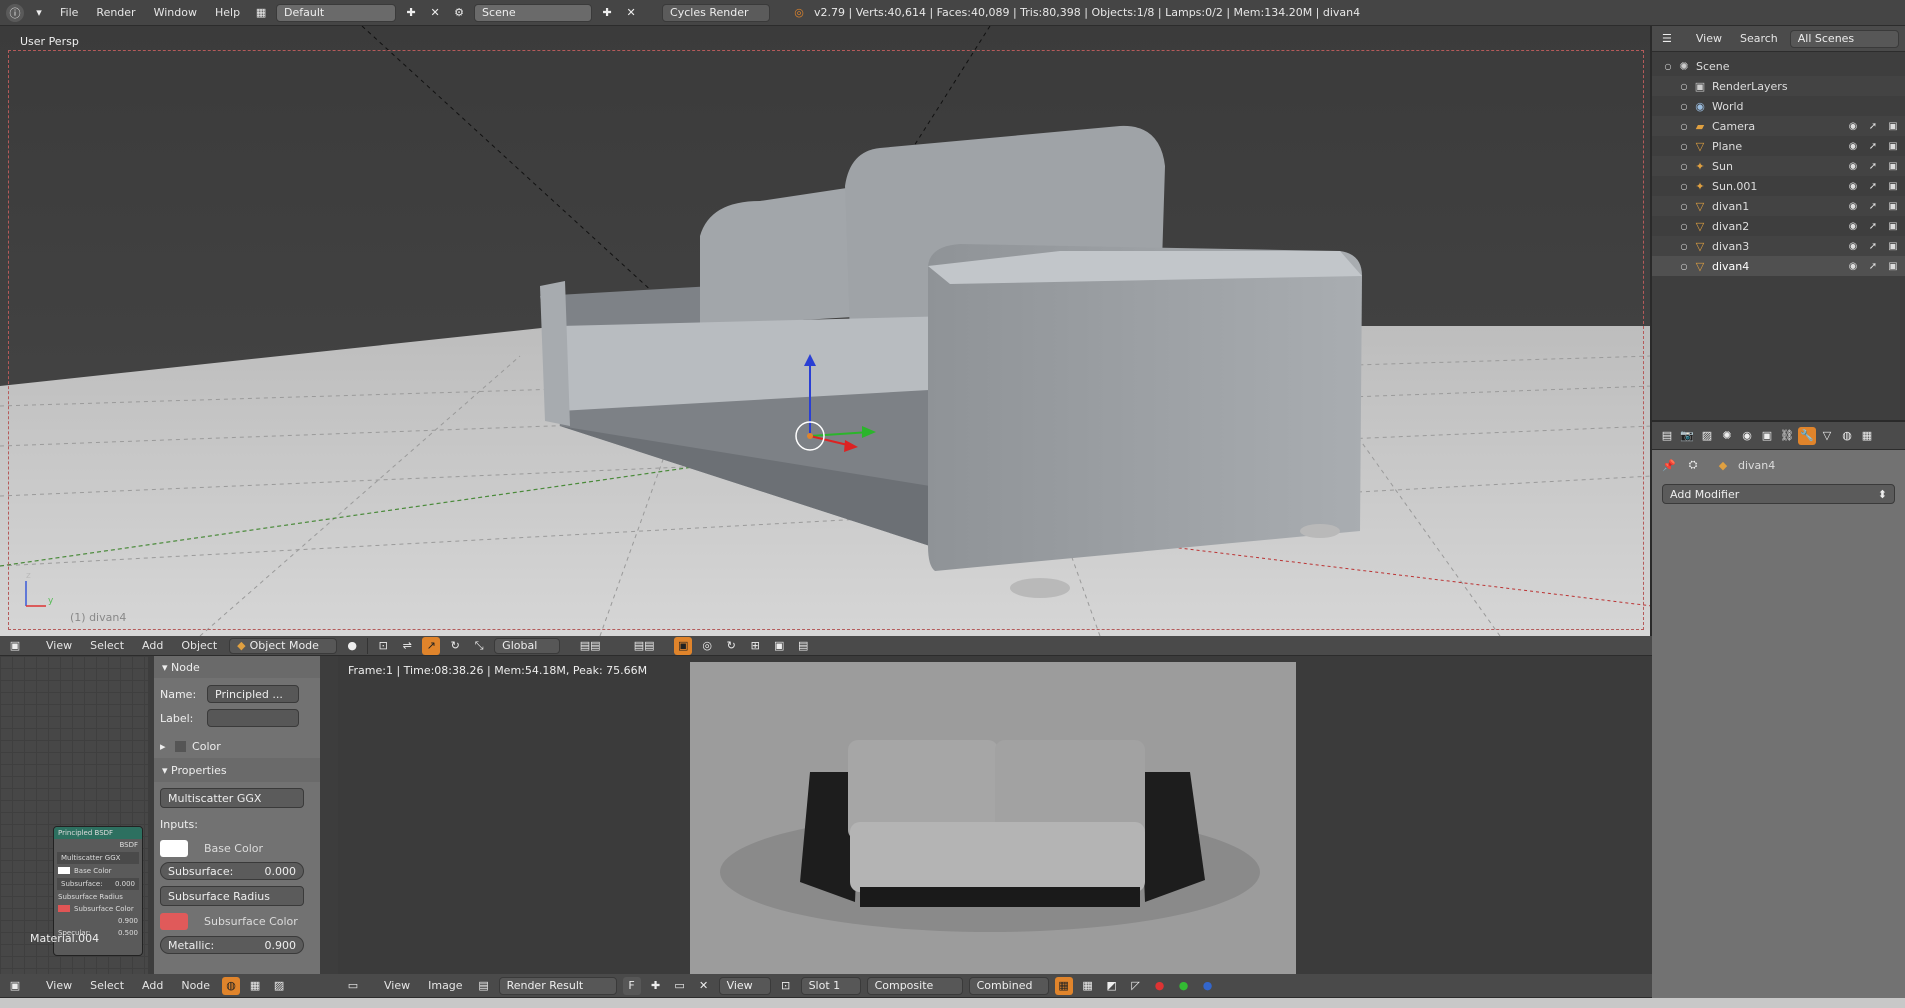 The image size is (1905, 1008). I want to click on compositing-icon: ▨, so click(279, 986).